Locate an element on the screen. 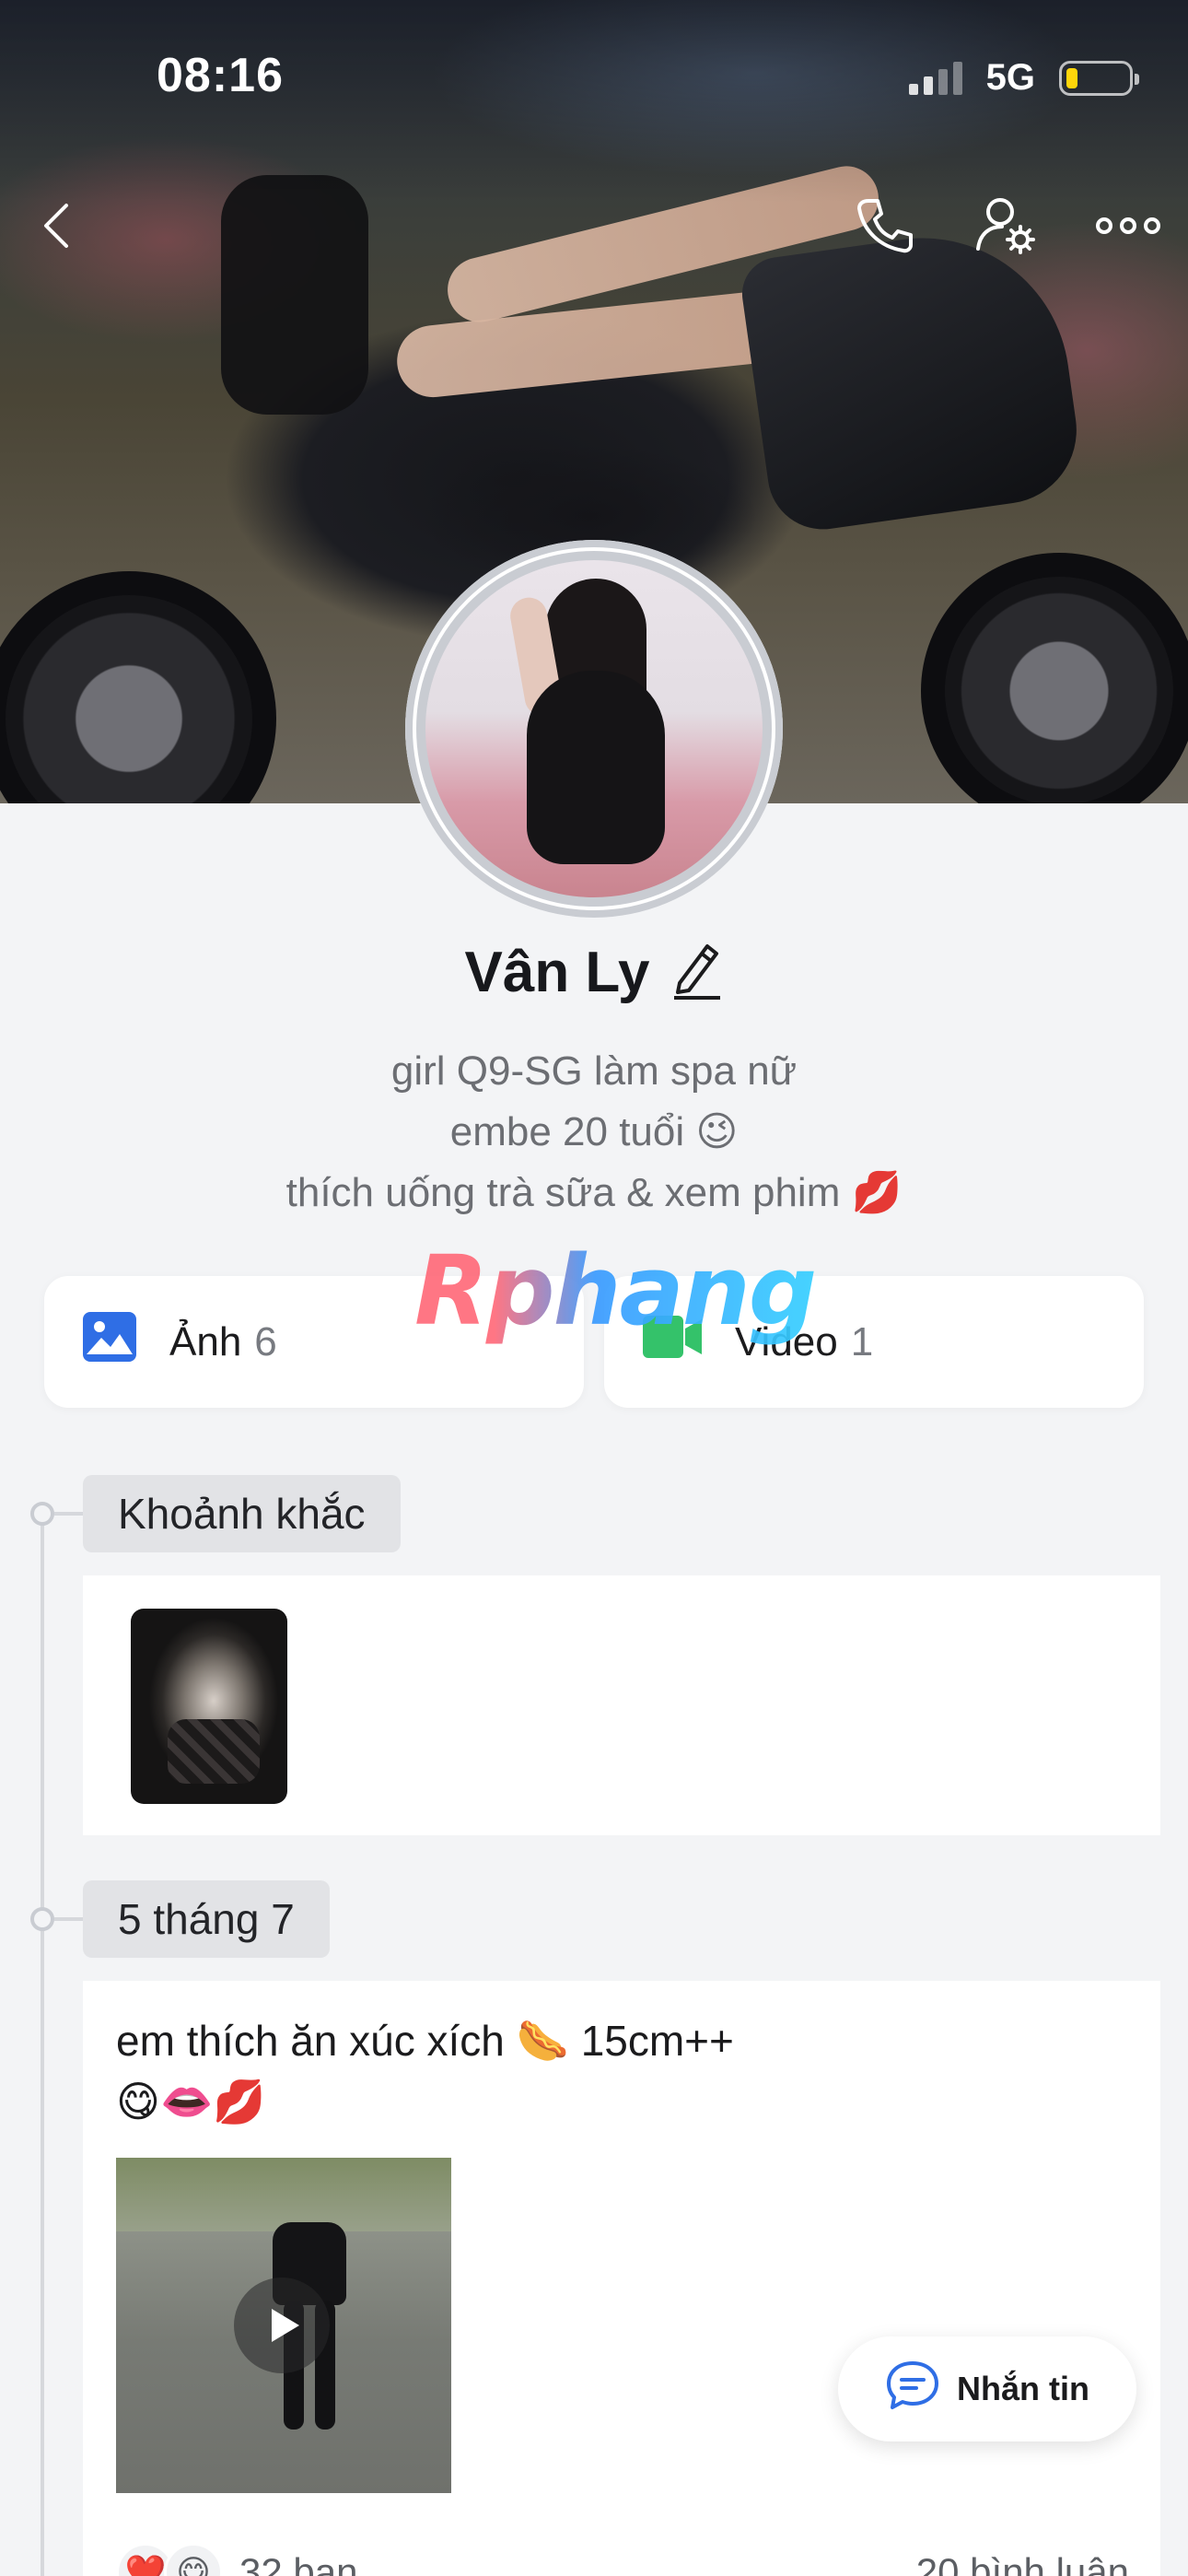  back-icon is located at coordinates (57, 226).